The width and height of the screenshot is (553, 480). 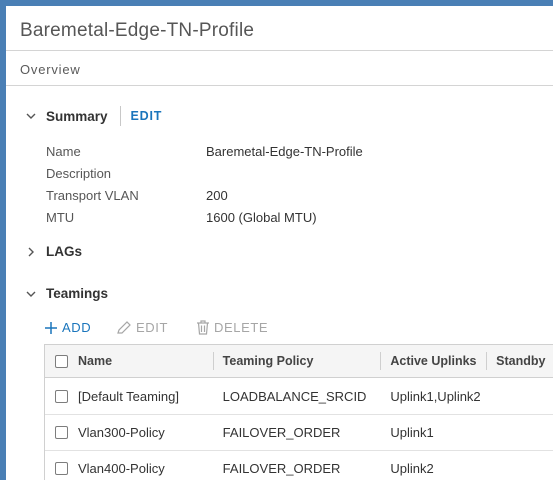 What do you see at coordinates (412, 468) in the screenshot?
I see `cell-active-uplinks: Uplink2` at bounding box center [412, 468].